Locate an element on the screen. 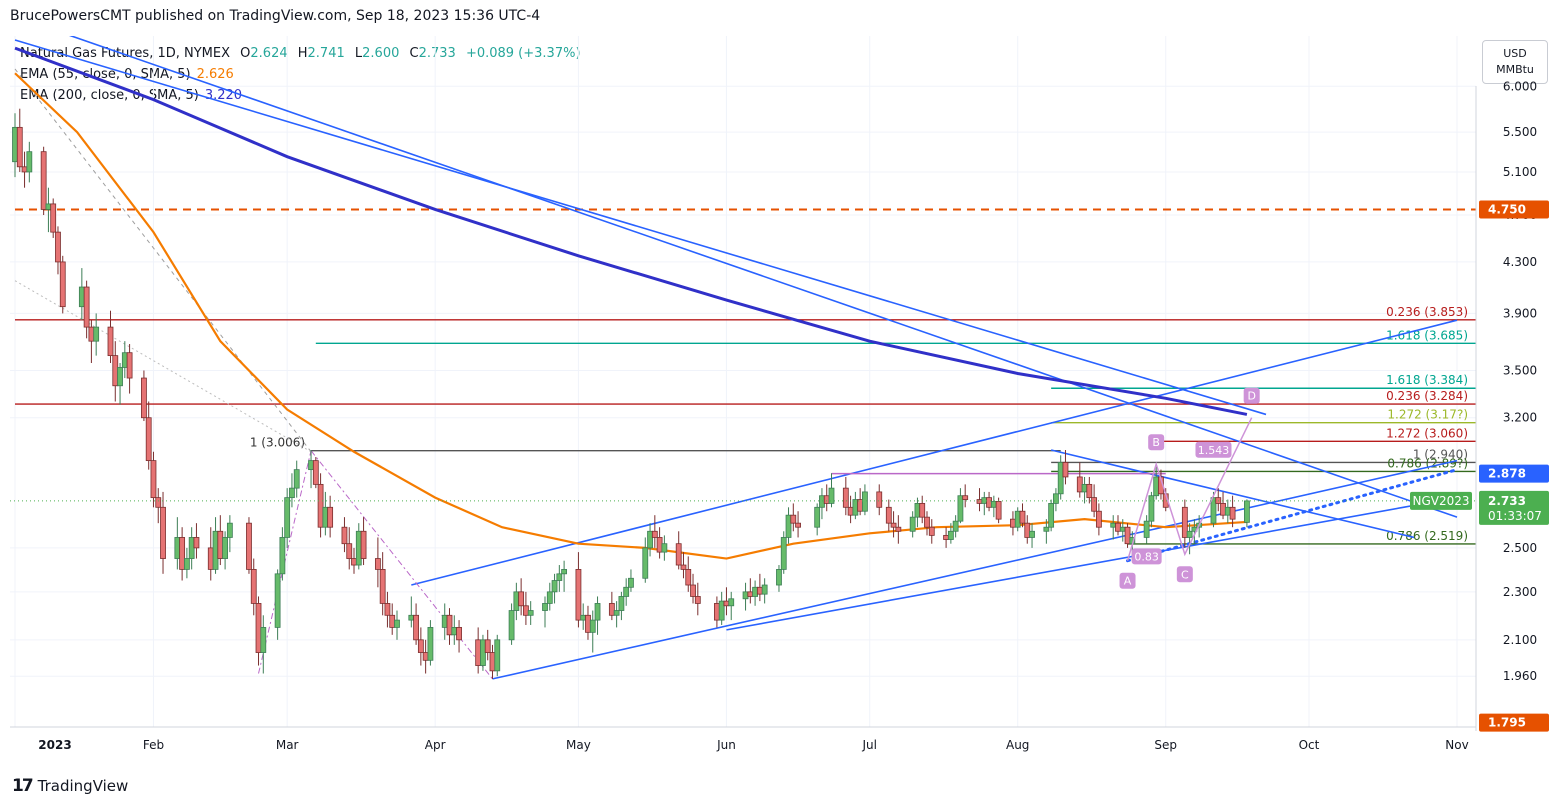 The height and width of the screenshot is (807, 1564). ratio-label: 1.543 is located at coordinates (1214, 450).